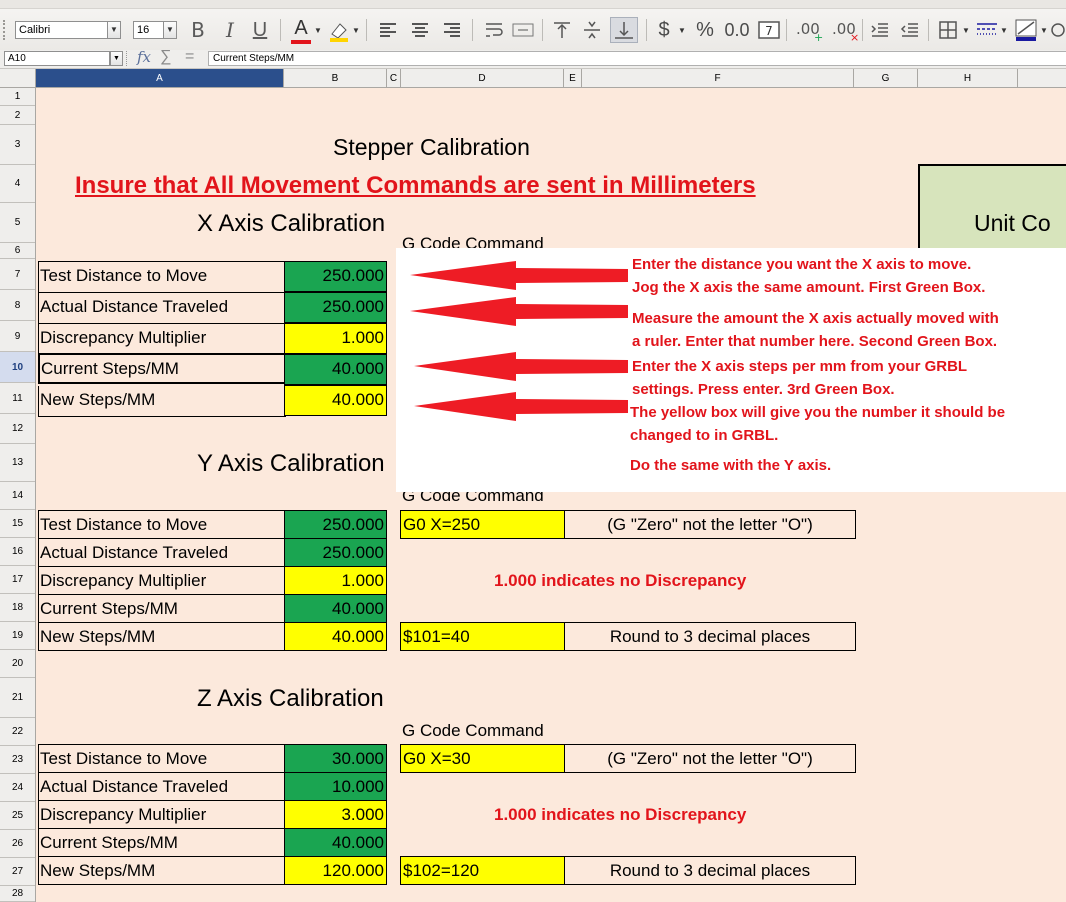 Image resolution: width=1066 pixels, height=902 pixels. Describe the element at coordinates (17, 664) in the screenshot. I see `row-header: 20` at that location.